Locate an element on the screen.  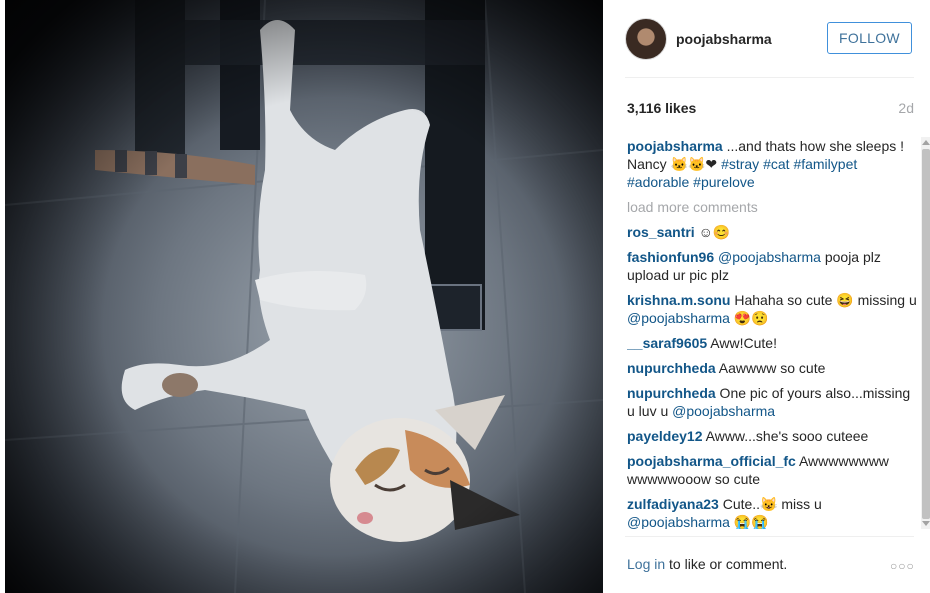
post-header: poojabsharma FOLLOW is located at coordinates (766, 38).